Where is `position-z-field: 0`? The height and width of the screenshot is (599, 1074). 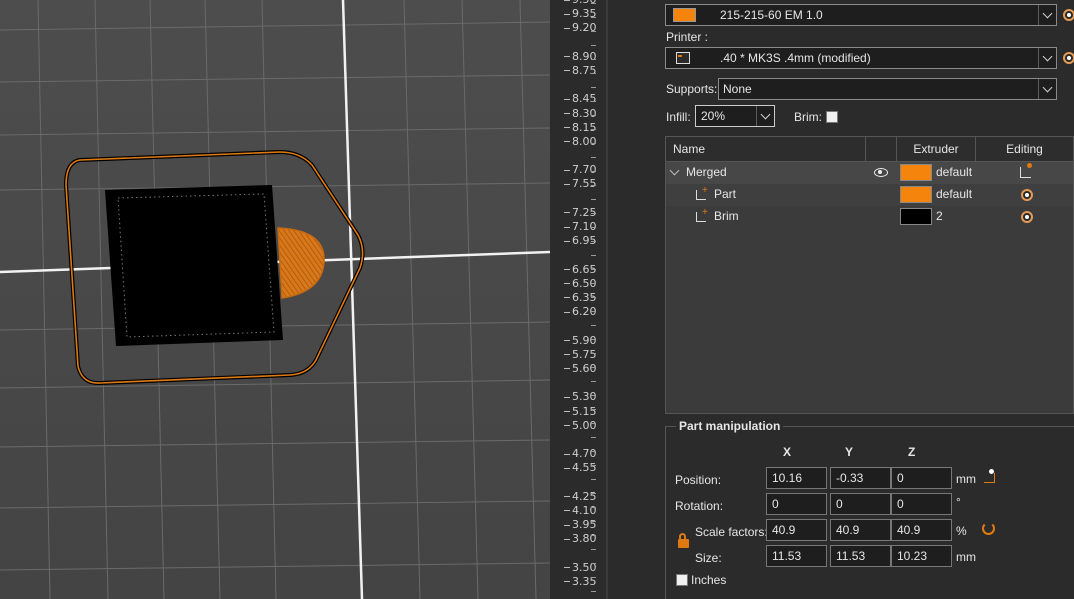
position-z-field: 0 is located at coordinates (921, 478).